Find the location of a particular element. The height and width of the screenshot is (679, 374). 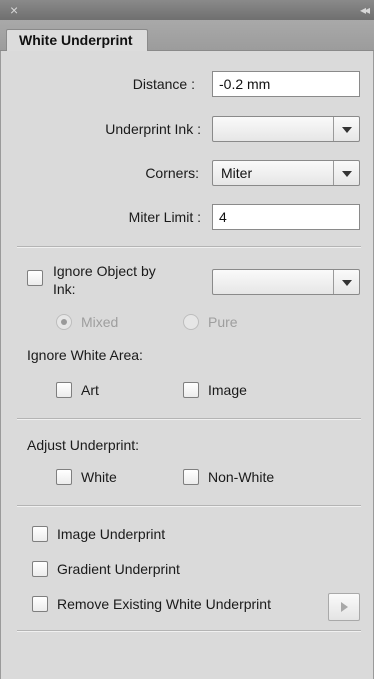

collapse-icon: ◂◂ is located at coordinates (365, 10).